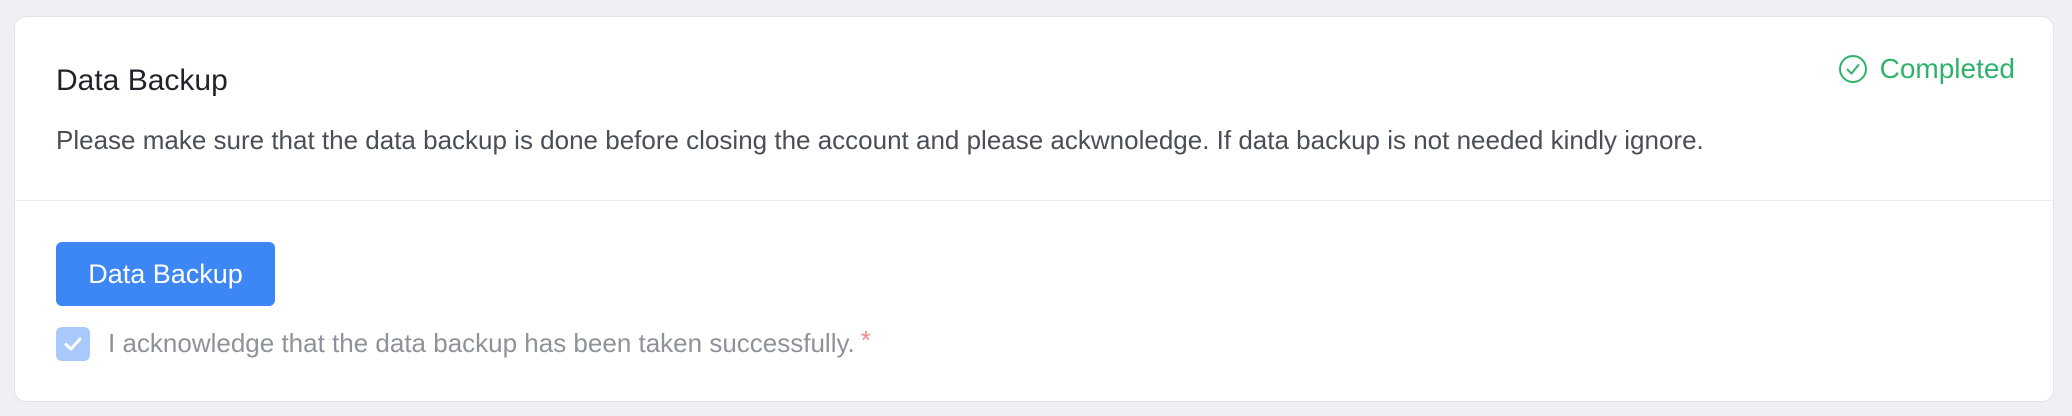 The image size is (2072, 416). I want to click on data-backup-button: Data Backup, so click(165, 274).